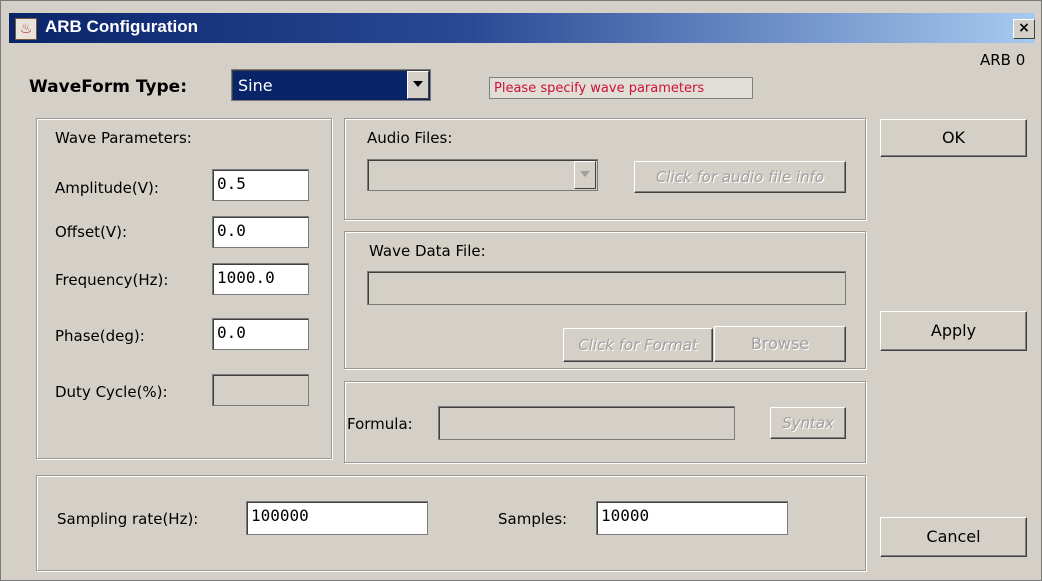  What do you see at coordinates (260, 334) in the screenshot?
I see `phase-input: 0.0` at bounding box center [260, 334].